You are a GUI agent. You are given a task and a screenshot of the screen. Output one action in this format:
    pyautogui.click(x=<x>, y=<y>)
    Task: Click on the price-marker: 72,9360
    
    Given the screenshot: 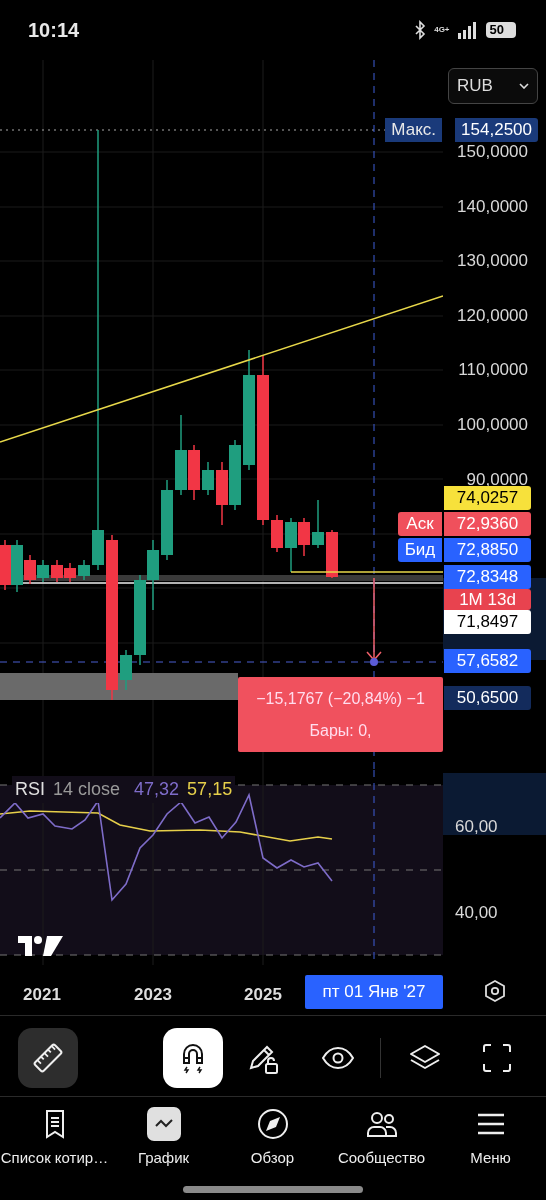 What is the action you would take?
    pyautogui.click(x=487, y=524)
    